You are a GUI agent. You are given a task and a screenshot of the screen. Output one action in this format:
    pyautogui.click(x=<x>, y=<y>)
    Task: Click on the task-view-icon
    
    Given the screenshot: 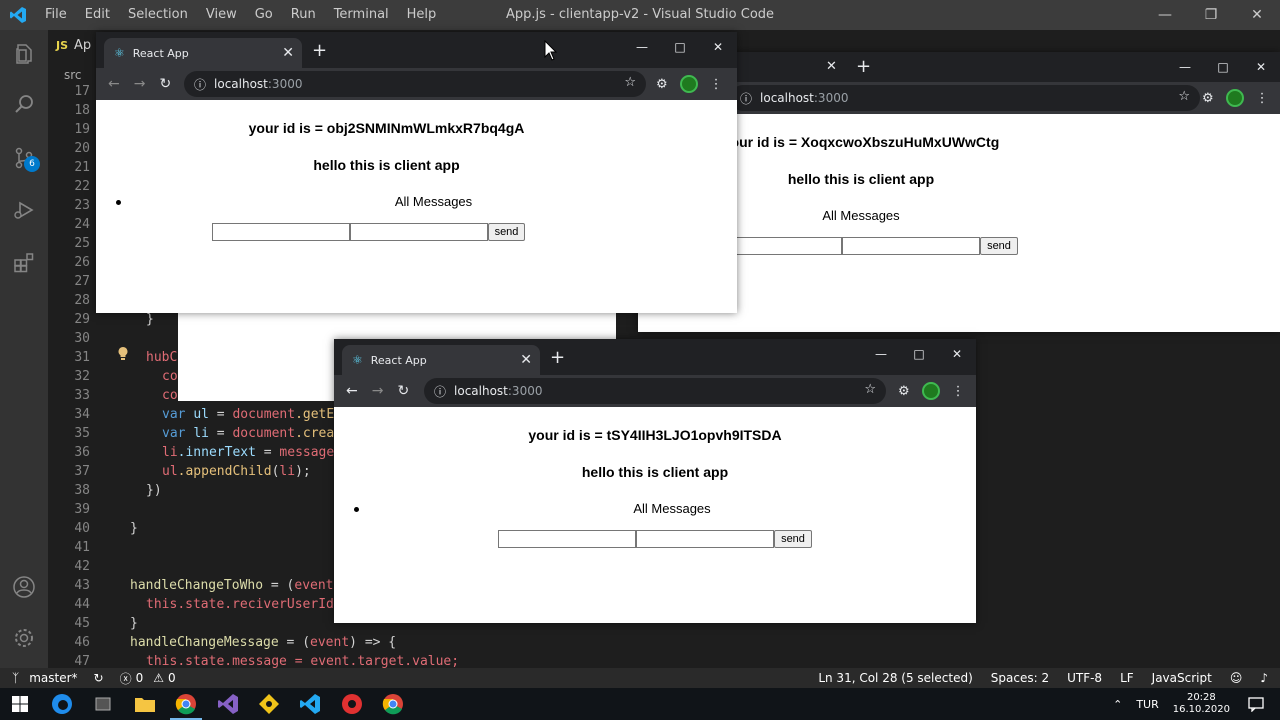 What is the action you would take?
    pyautogui.click(x=103, y=704)
    